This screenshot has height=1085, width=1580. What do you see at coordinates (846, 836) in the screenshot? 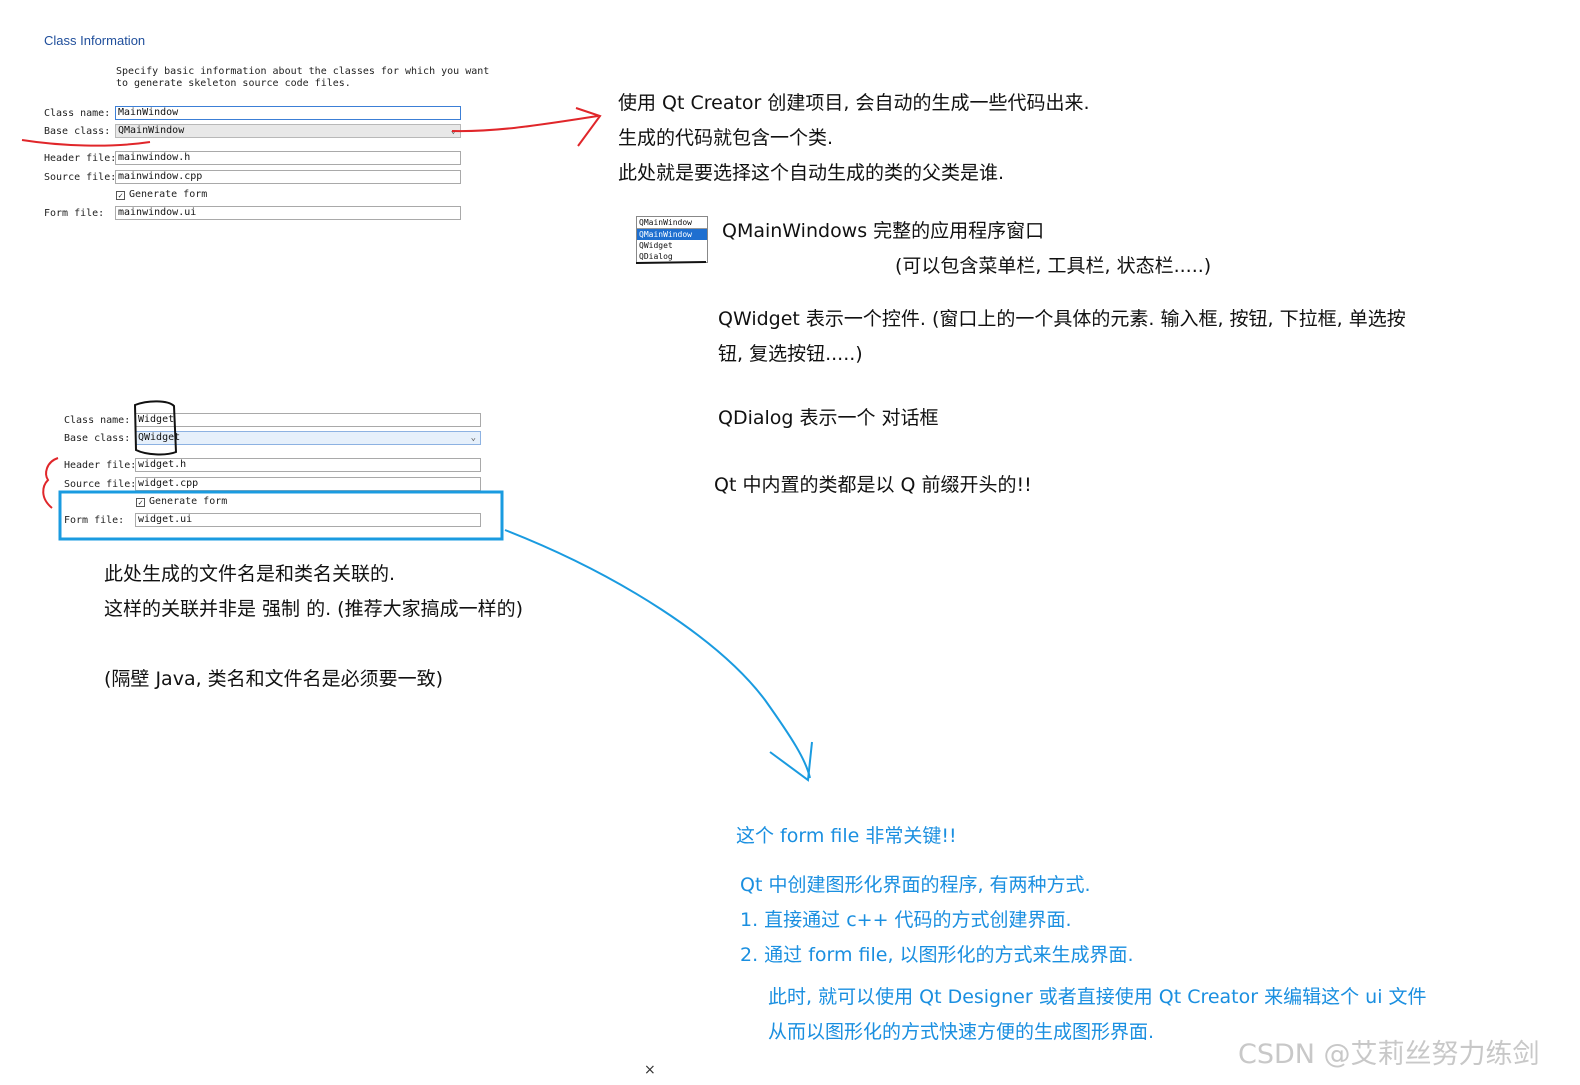
I see `note-form-key: 这个 form file 非常关键!!` at bounding box center [846, 836].